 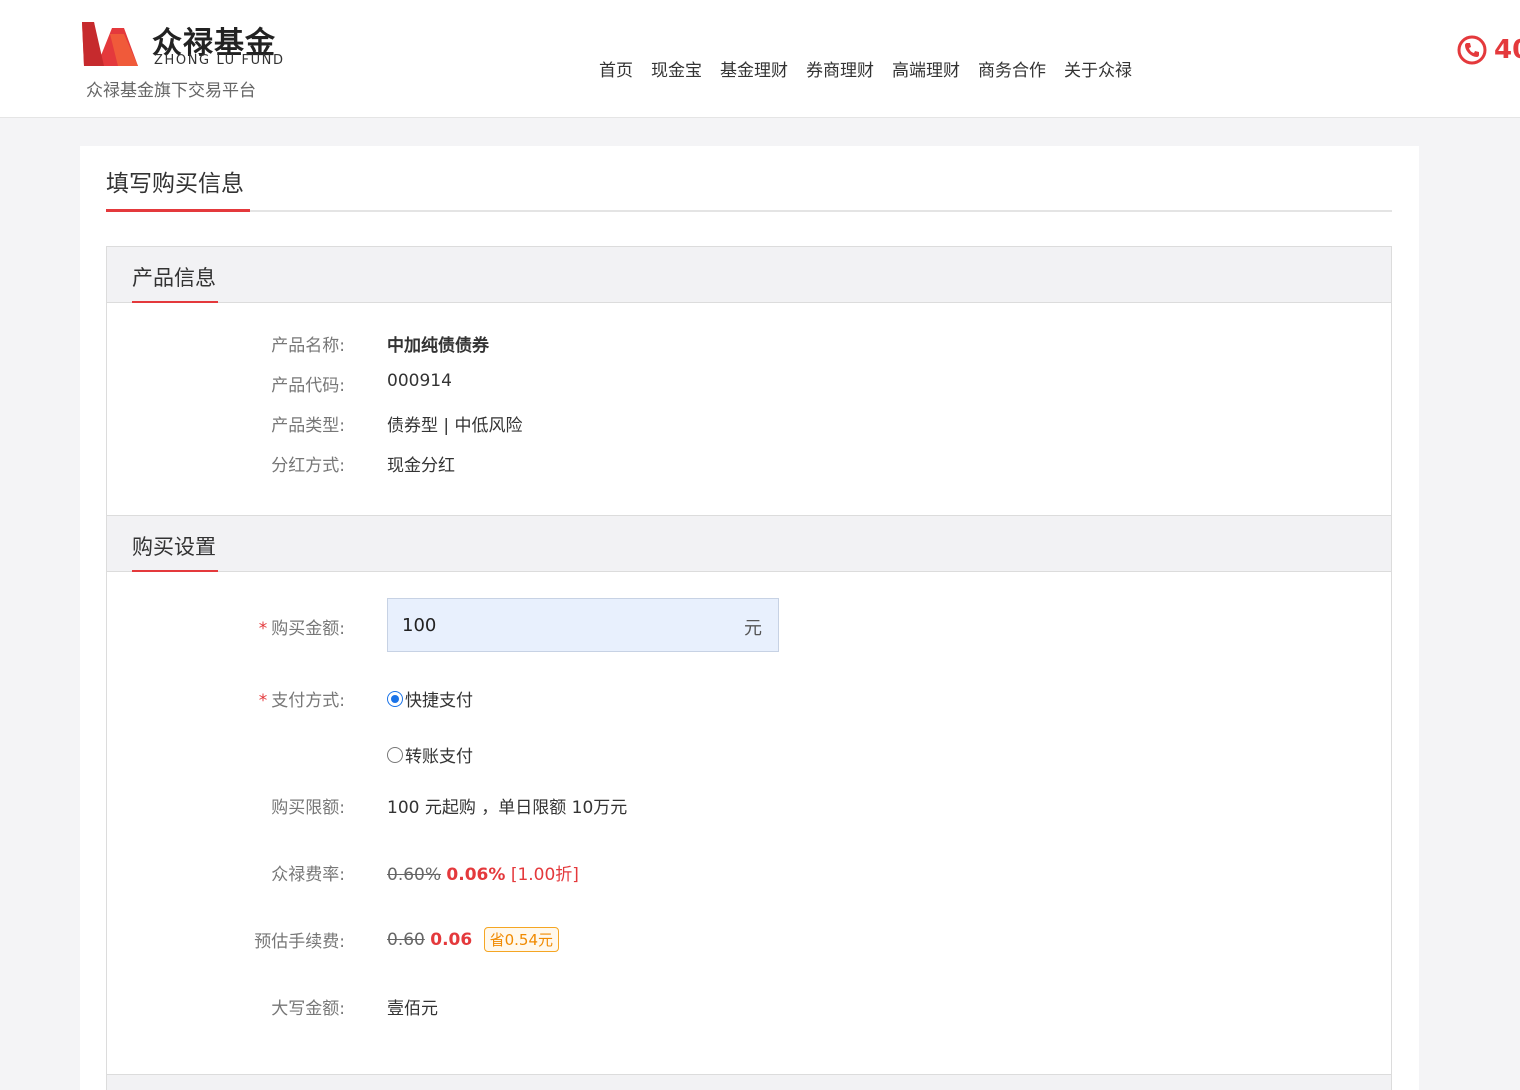 I want to click on product-info-heading: 产品信息, so click(x=174, y=278).